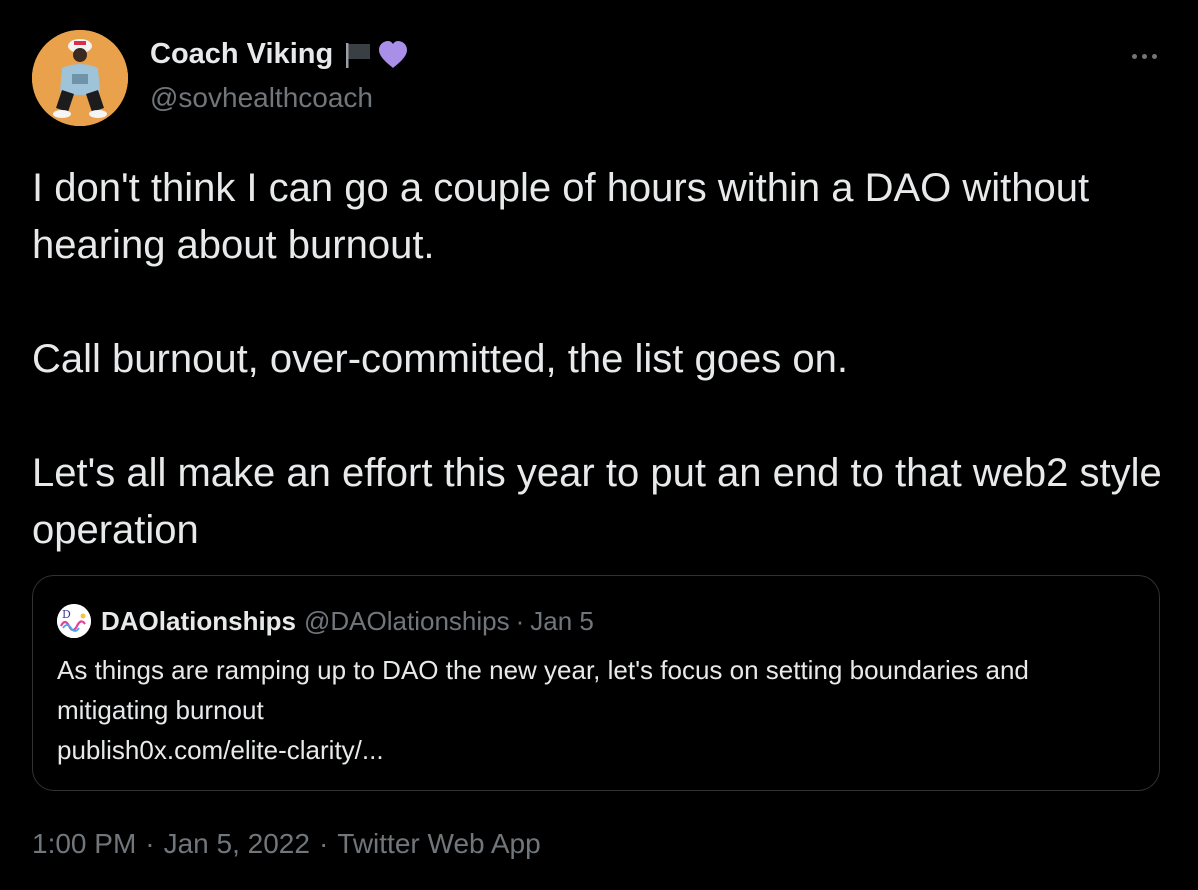  I want to click on name-emoji-group, so click(376, 55).